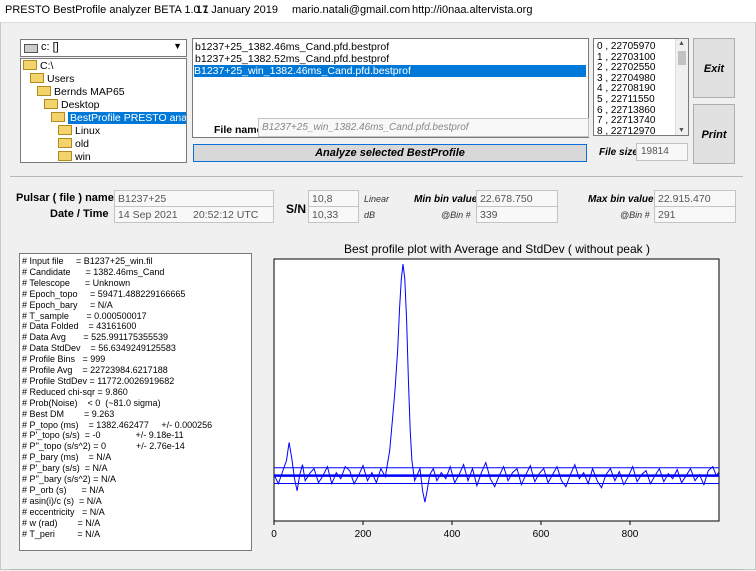  What do you see at coordinates (61, 533) in the screenshot?
I see `info-line: # T_peri = N/A` at bounding box center [61, 533].